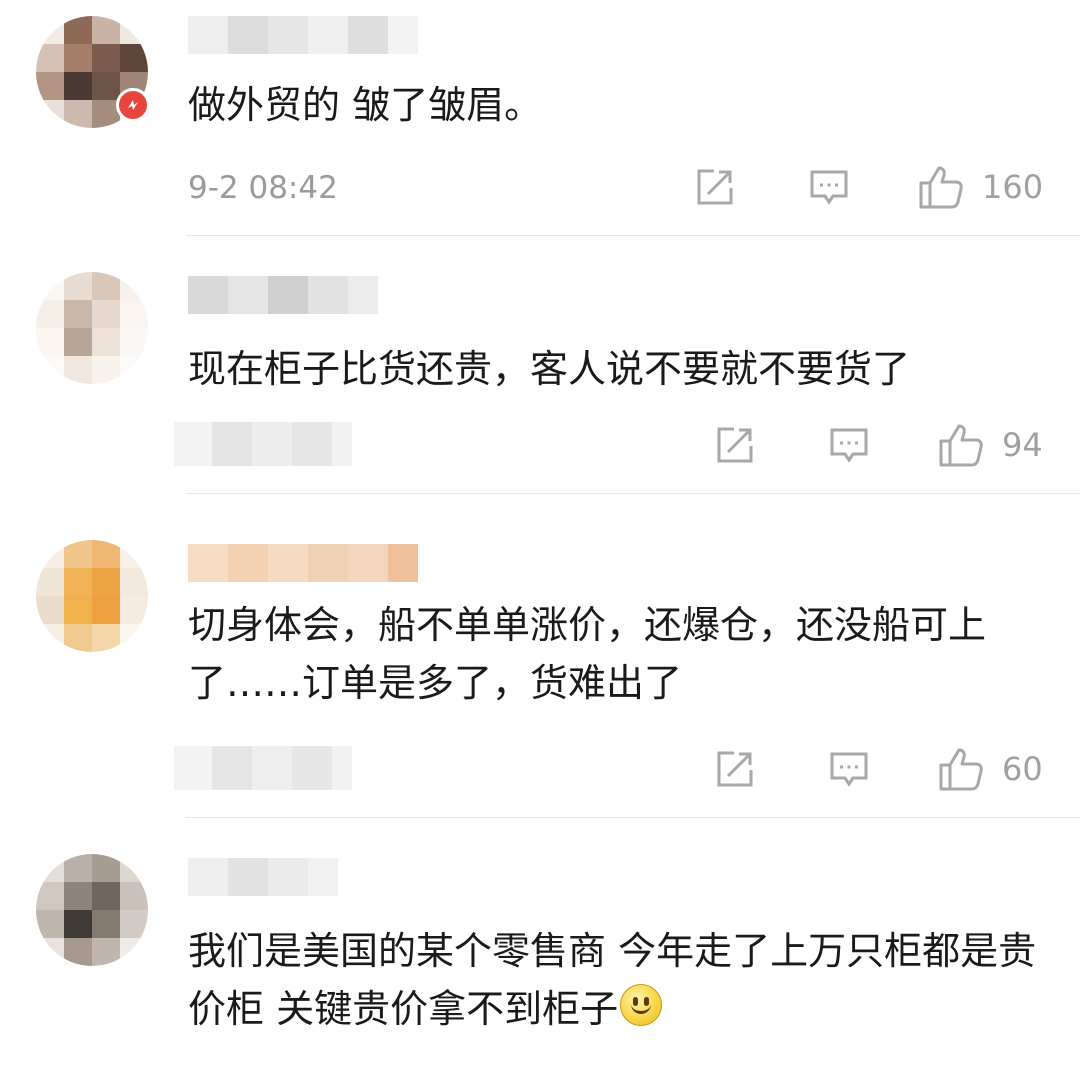 The height and width of the screenshot is (1071, 1080). What do you see at coordinates (609, 769) in the screenshot?
I see `comment-meta: 60` at bounding box center [609, 769].